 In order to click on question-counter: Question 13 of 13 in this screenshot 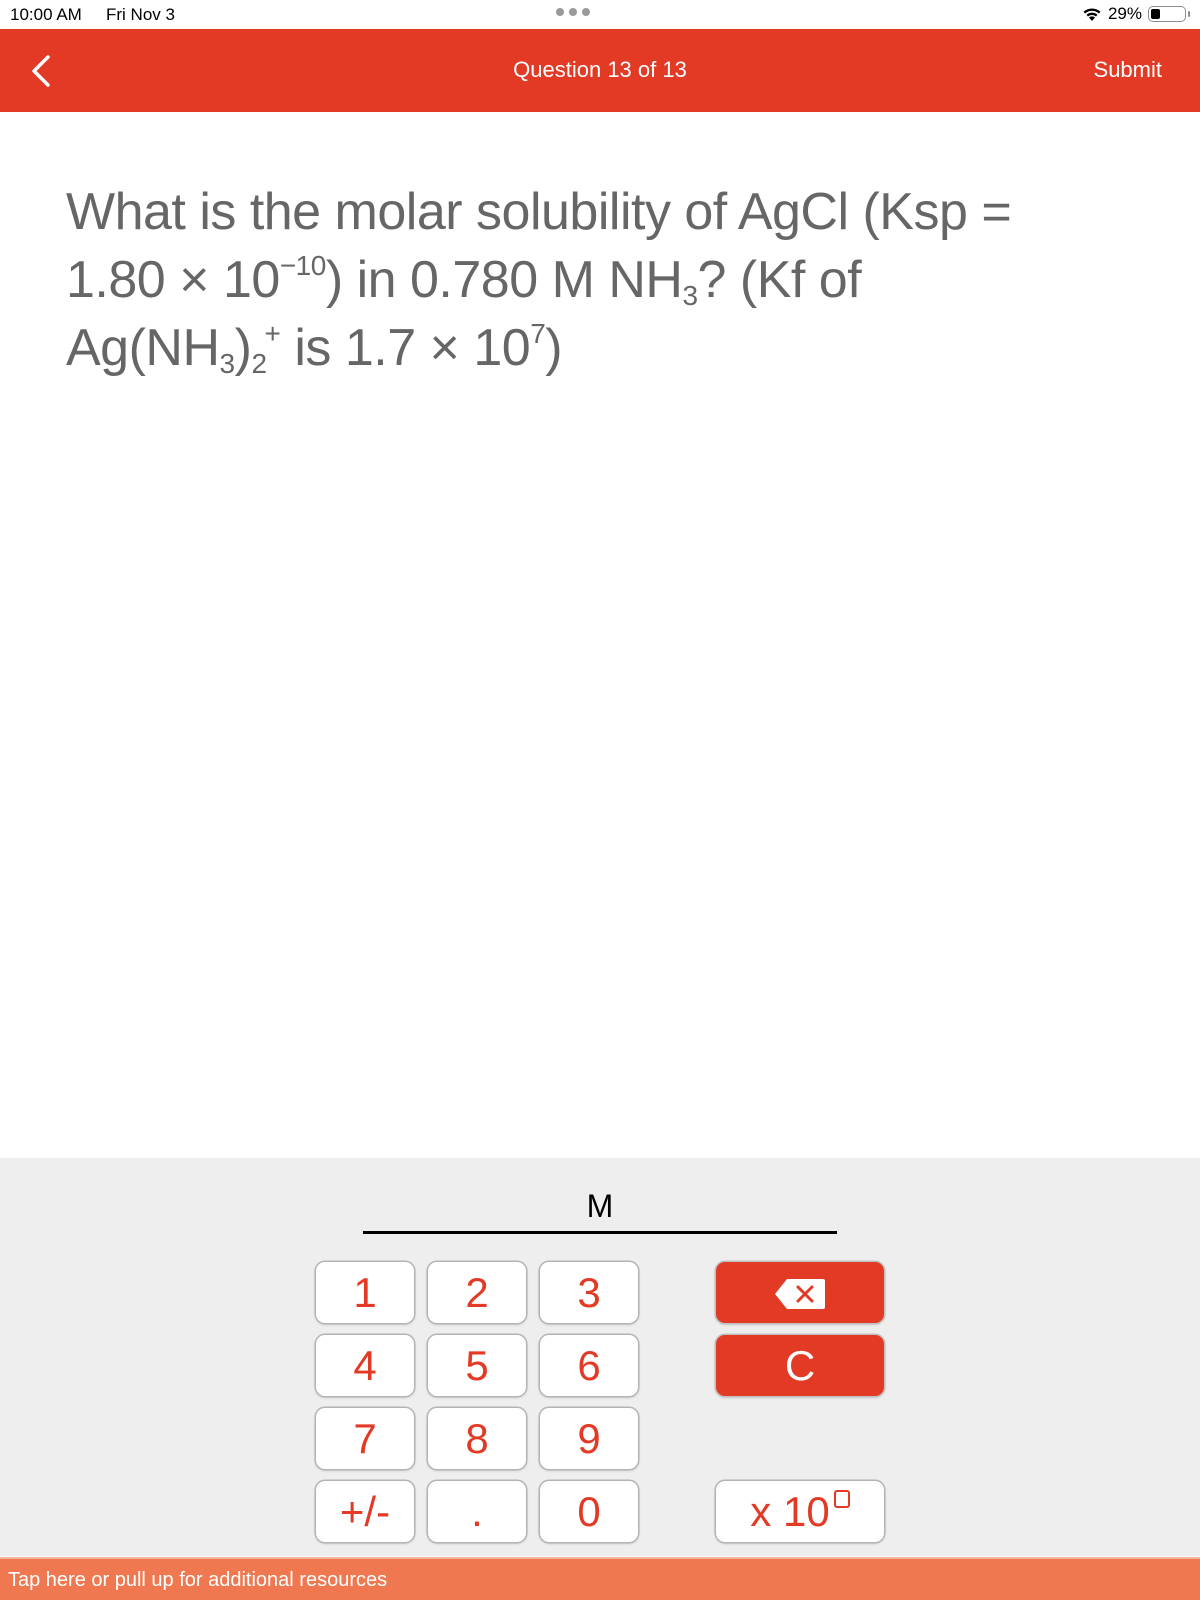, I will do `click(600, 69)`.